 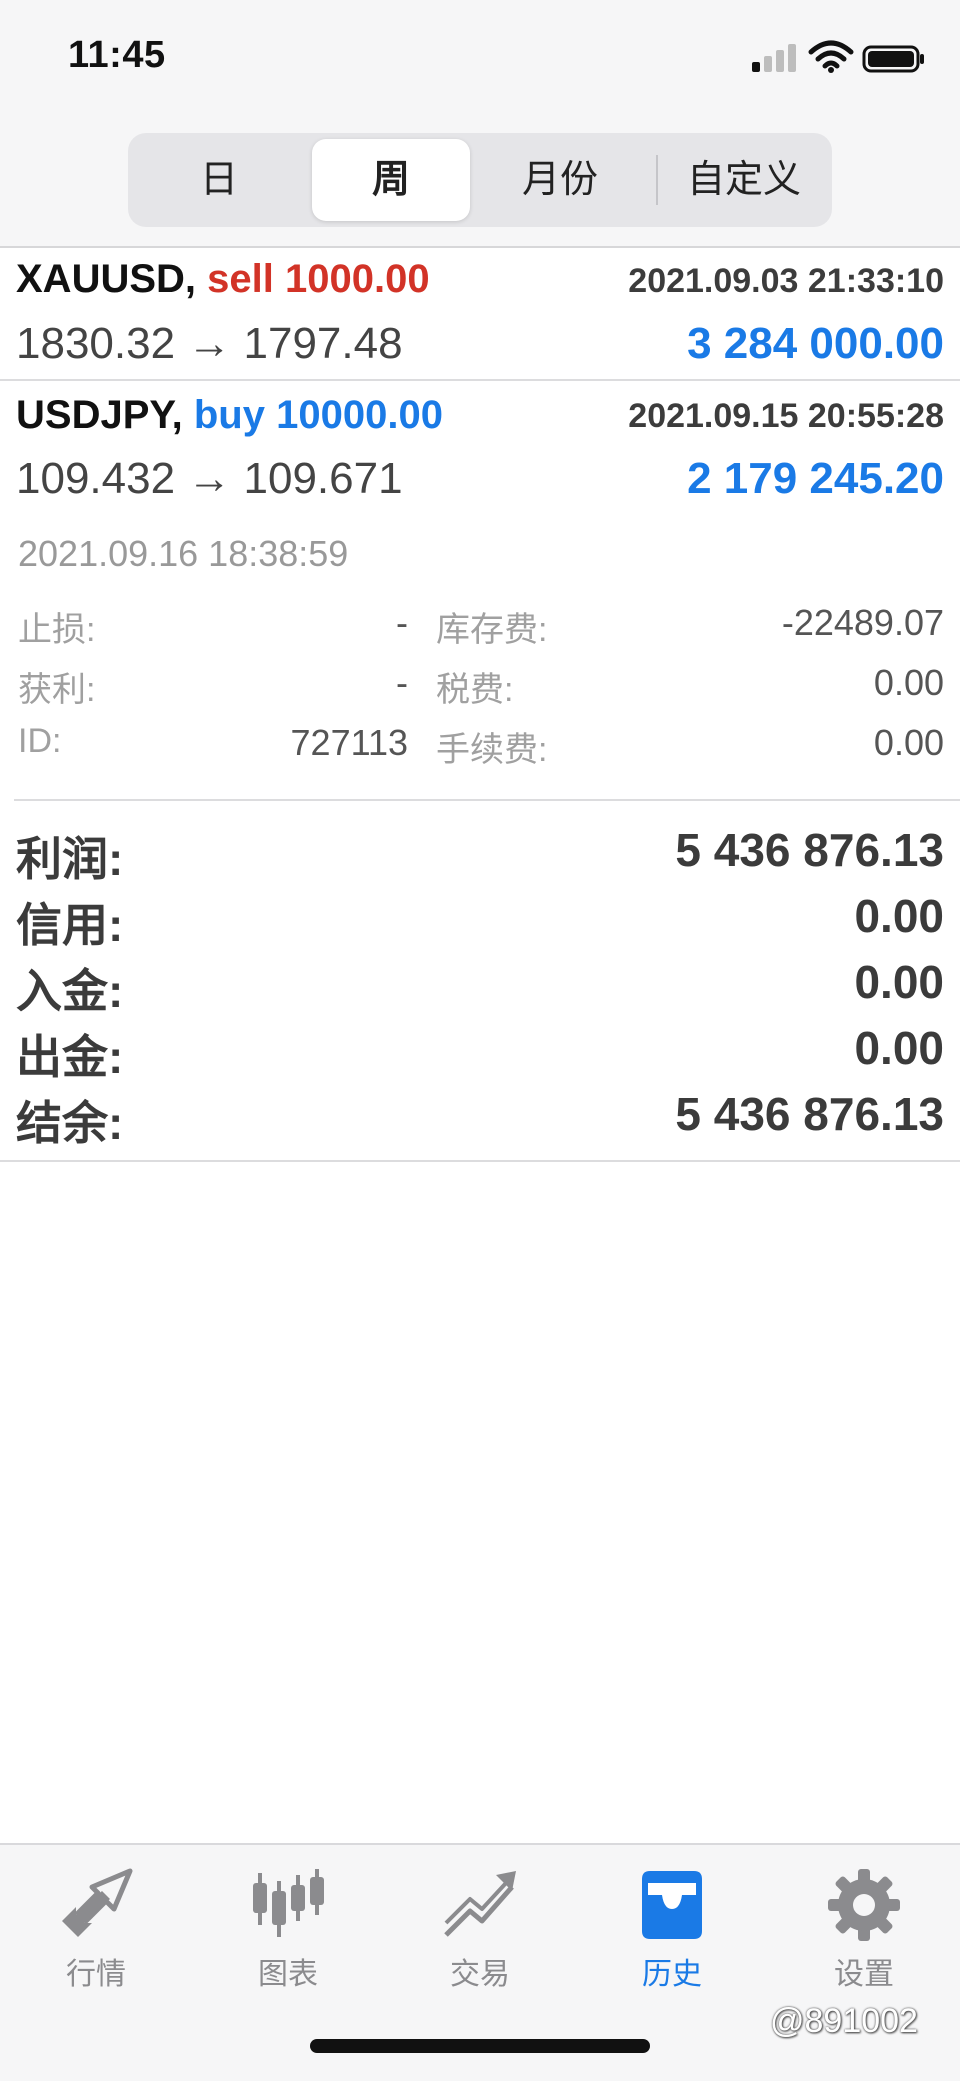 What do you see at coordinates (815, 343) in the screenshot?
I see `trade-profit: 3 284 000.00` at bounding box center [815, 343].